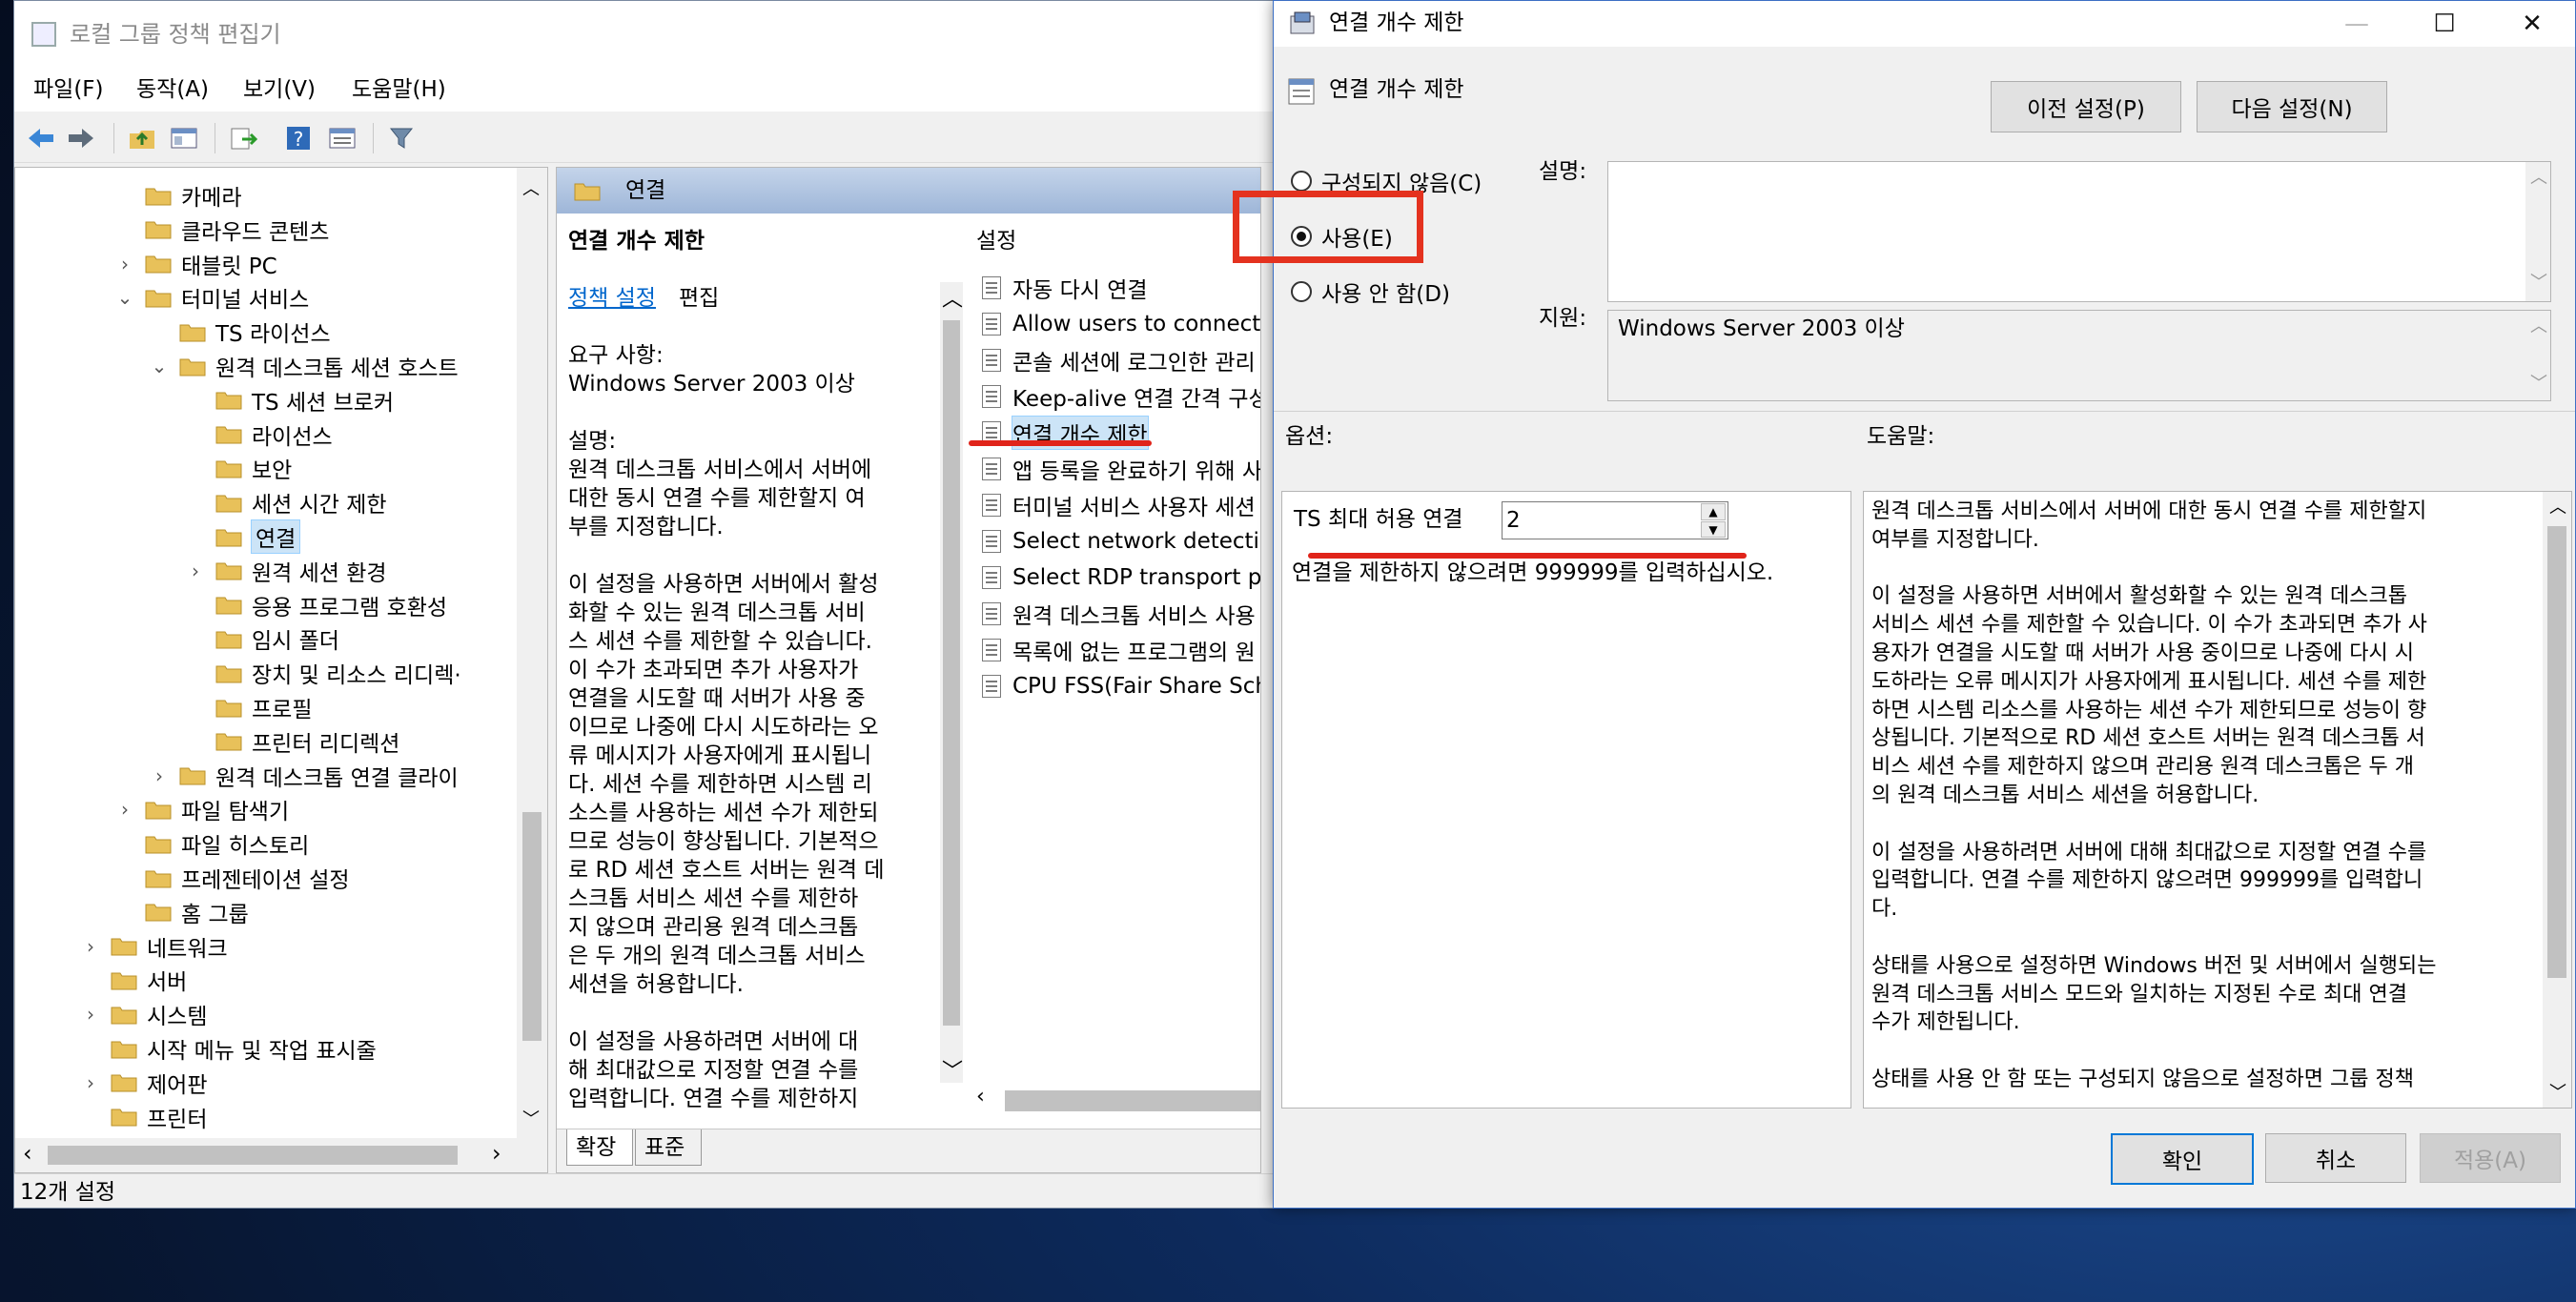  I want to click on tree-item: ⌄ 원격 데스크톱 세션 호스트, so click(304, 366).